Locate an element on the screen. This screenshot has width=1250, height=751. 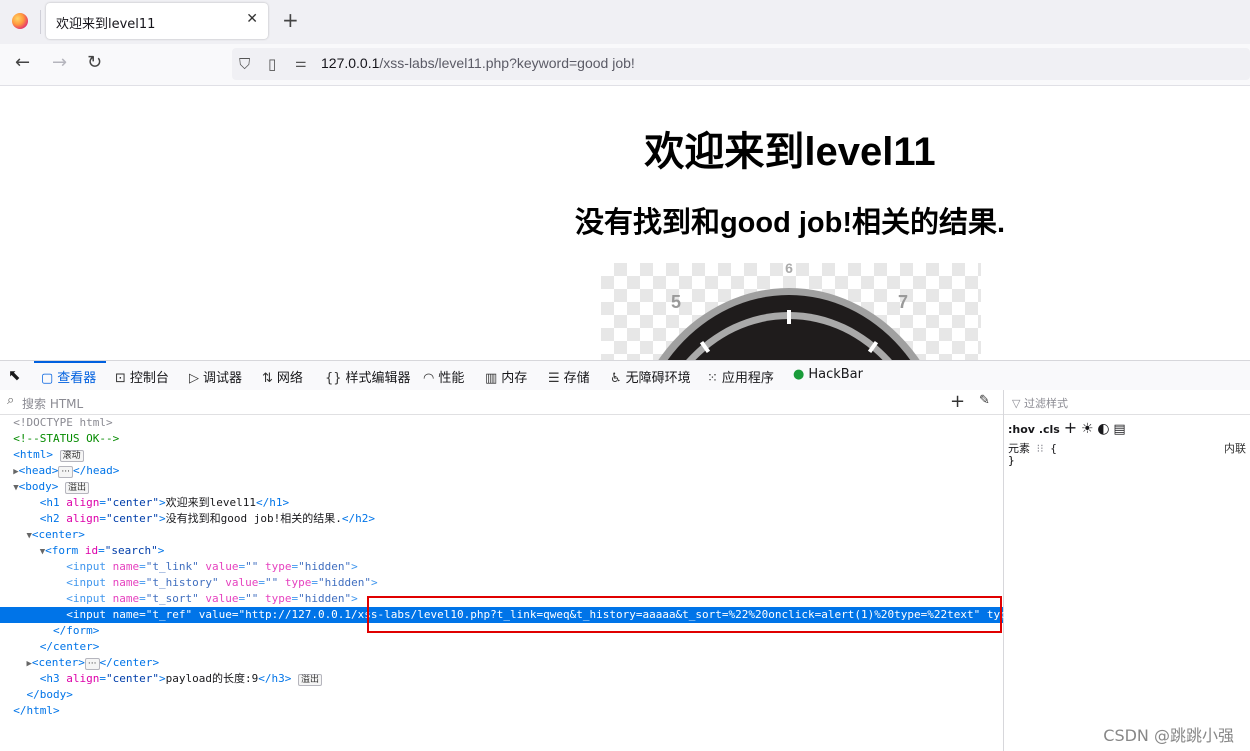
markup-line-center: ▼<center> is located at coordinates (501, 535).